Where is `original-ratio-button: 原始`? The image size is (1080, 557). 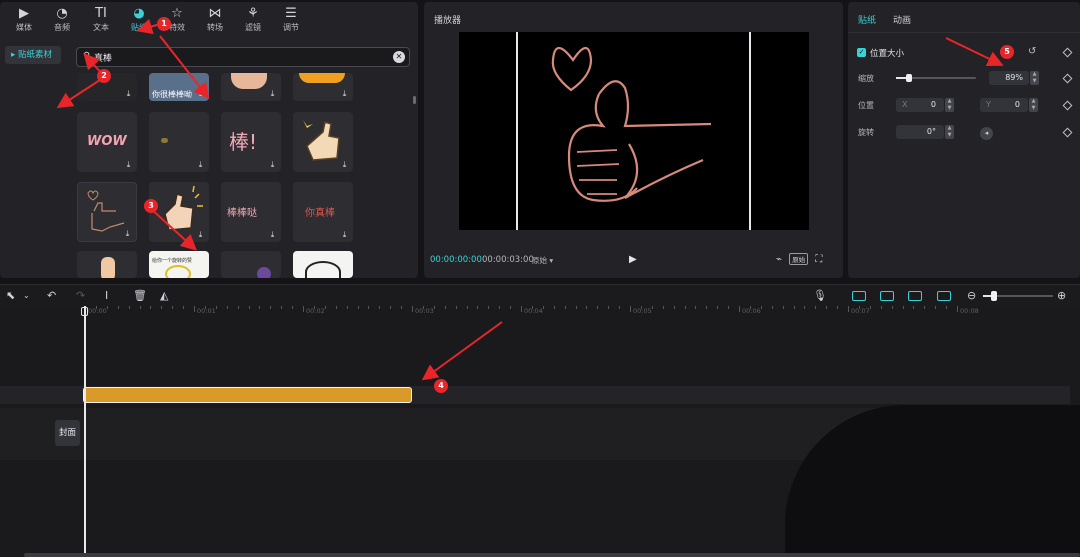 original-ratio-button: 原始 is located at coordinates (799, 259).